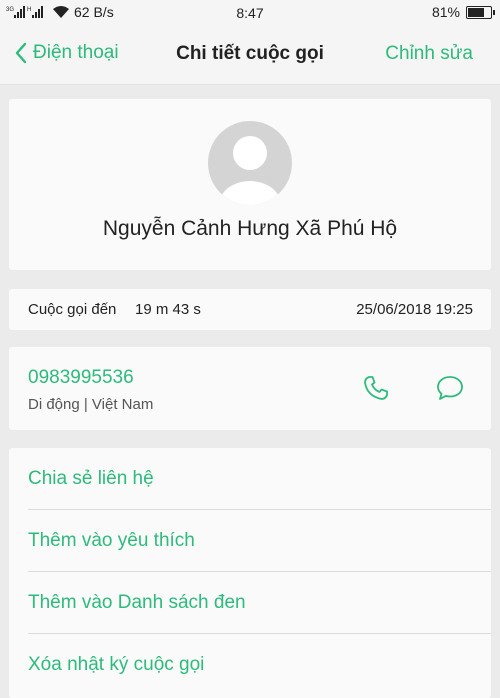  I want to click on call-type: Cuộc gọi đến, so click(72, 309).